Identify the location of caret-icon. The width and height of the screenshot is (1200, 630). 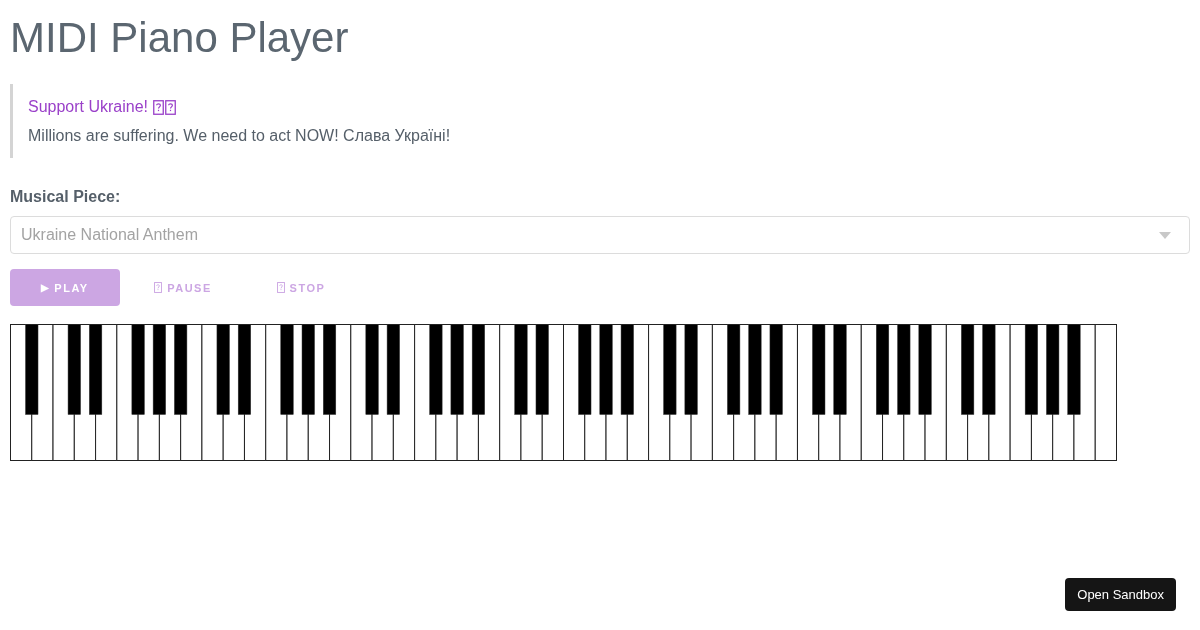
(1165, 235).